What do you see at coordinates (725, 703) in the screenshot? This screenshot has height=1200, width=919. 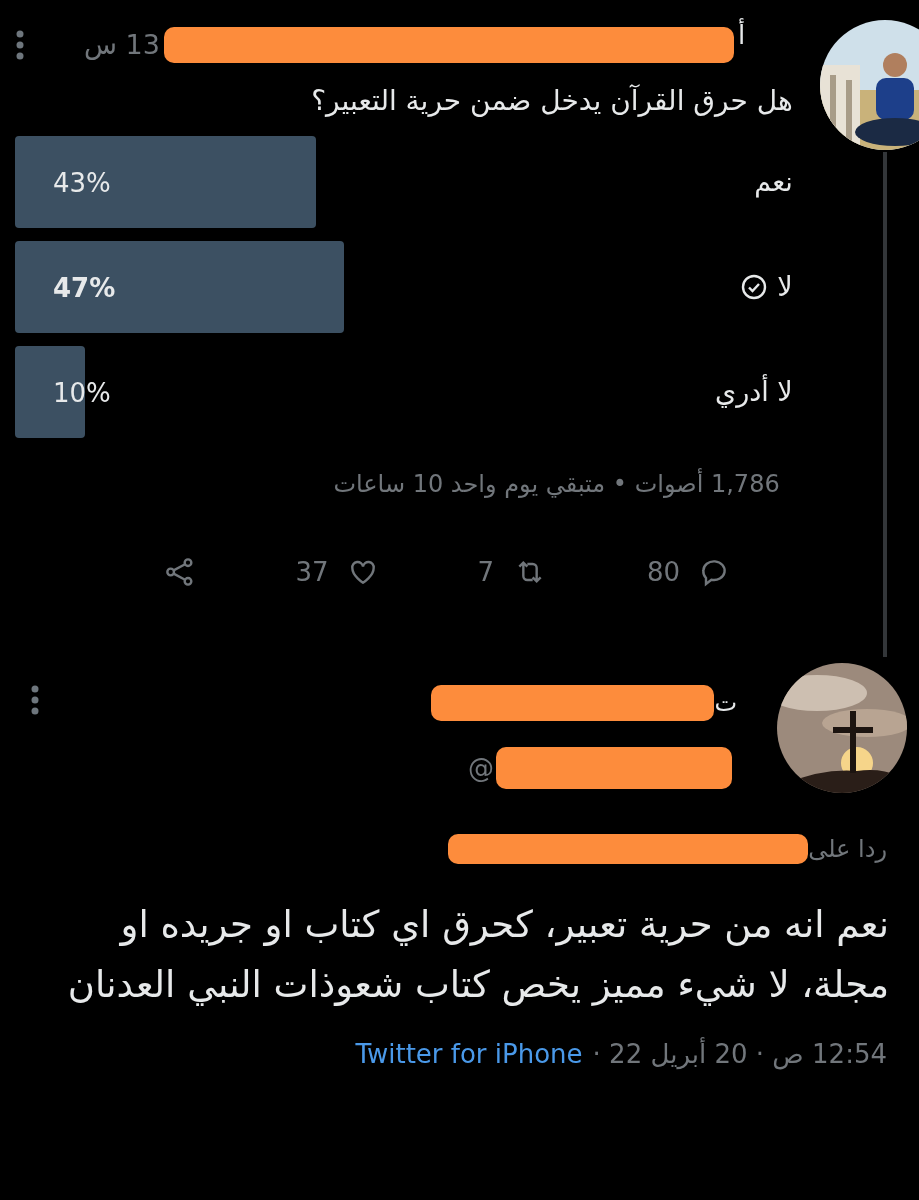 I see `author-name: ت` at bounding box center [725, 703].